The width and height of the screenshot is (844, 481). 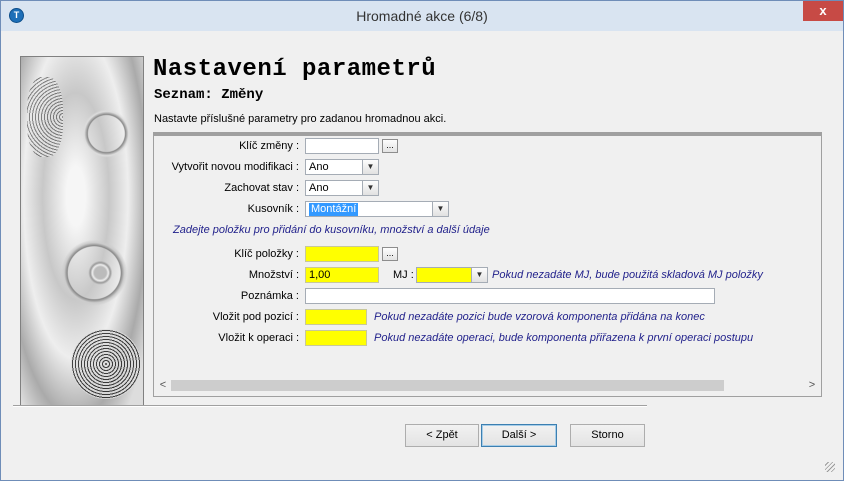 I want to click on page-subtitle: Seznam: Změny, so click(x=209, y=95).